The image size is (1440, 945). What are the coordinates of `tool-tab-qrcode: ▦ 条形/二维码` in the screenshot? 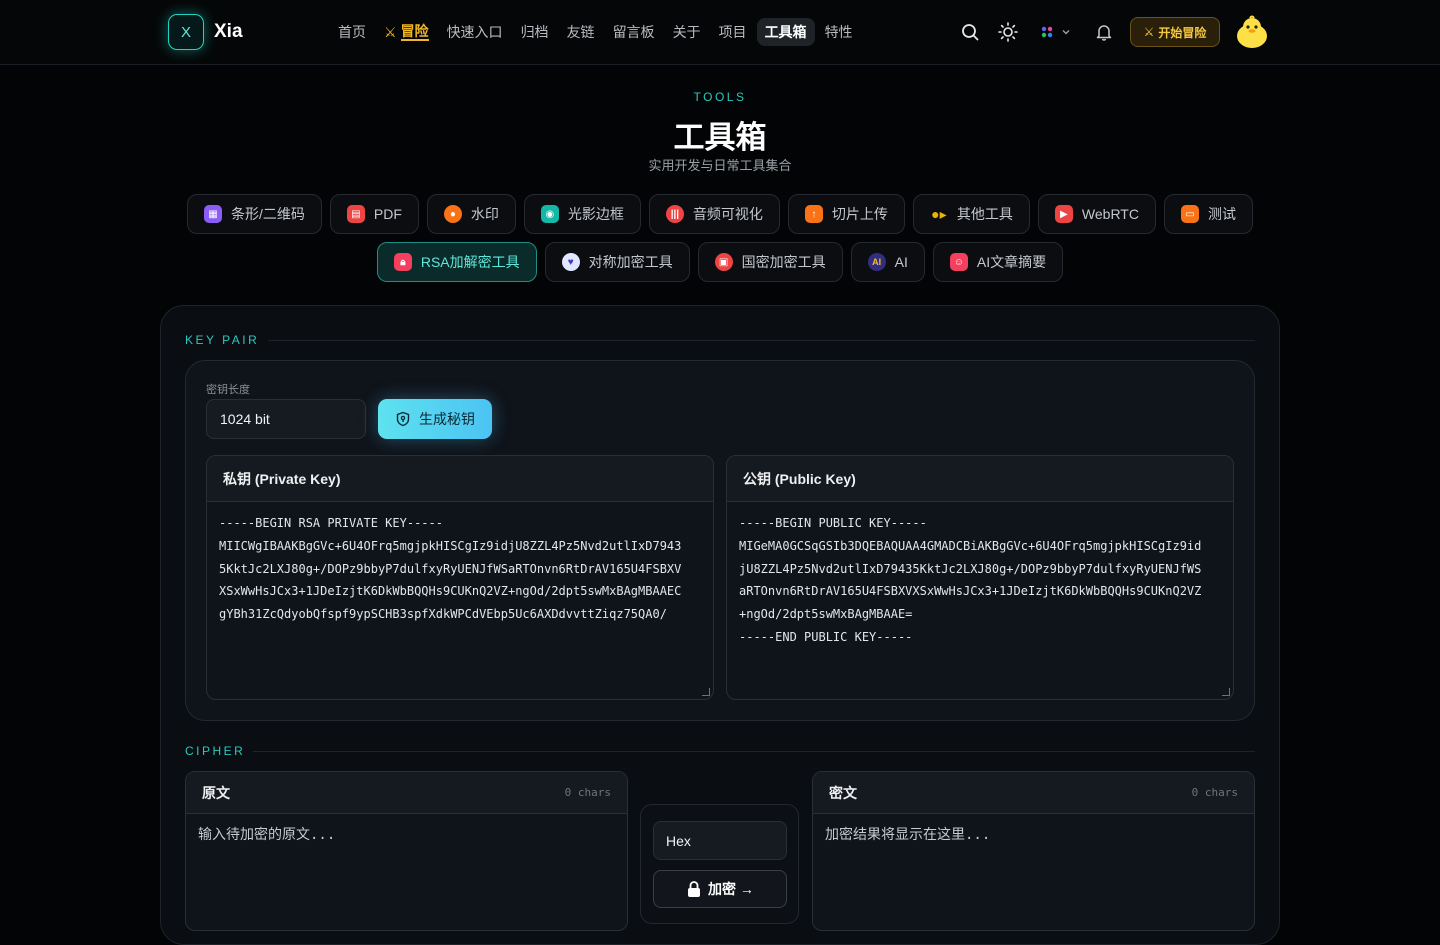 It's located at (254, 214).